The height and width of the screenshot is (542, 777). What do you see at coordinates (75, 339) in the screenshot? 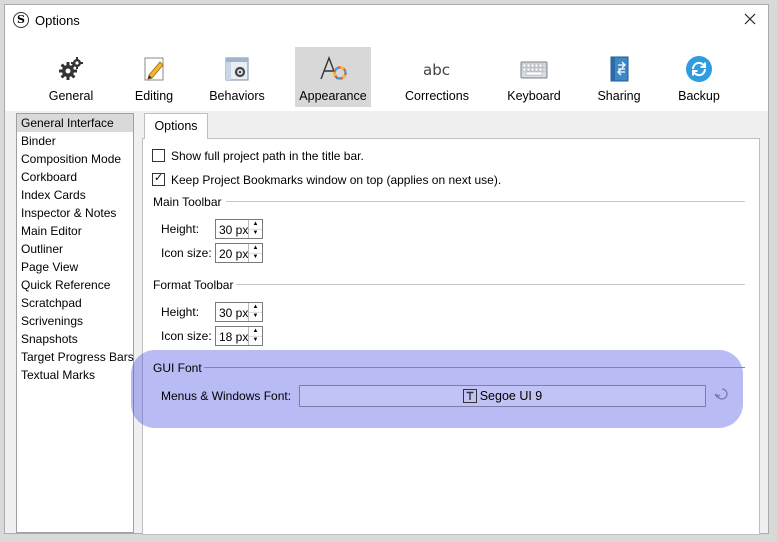
I see `category-item: Snapshots` at bounding box center [75, 339].